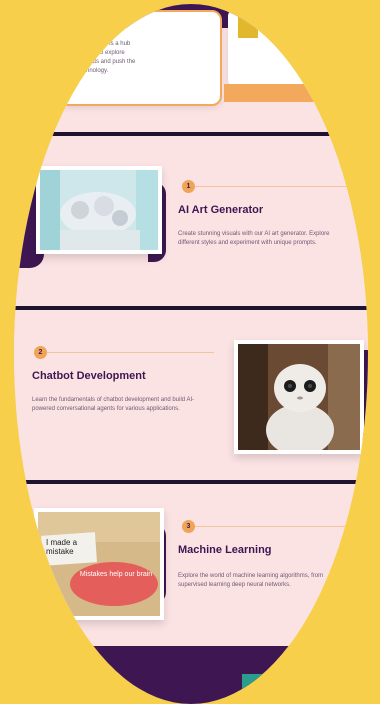 The height and width of the screenshot is (704, 380). Describe the element at coordinates (93, 71) in the screenshot. I see `intro-line-4: technology.` at that location.